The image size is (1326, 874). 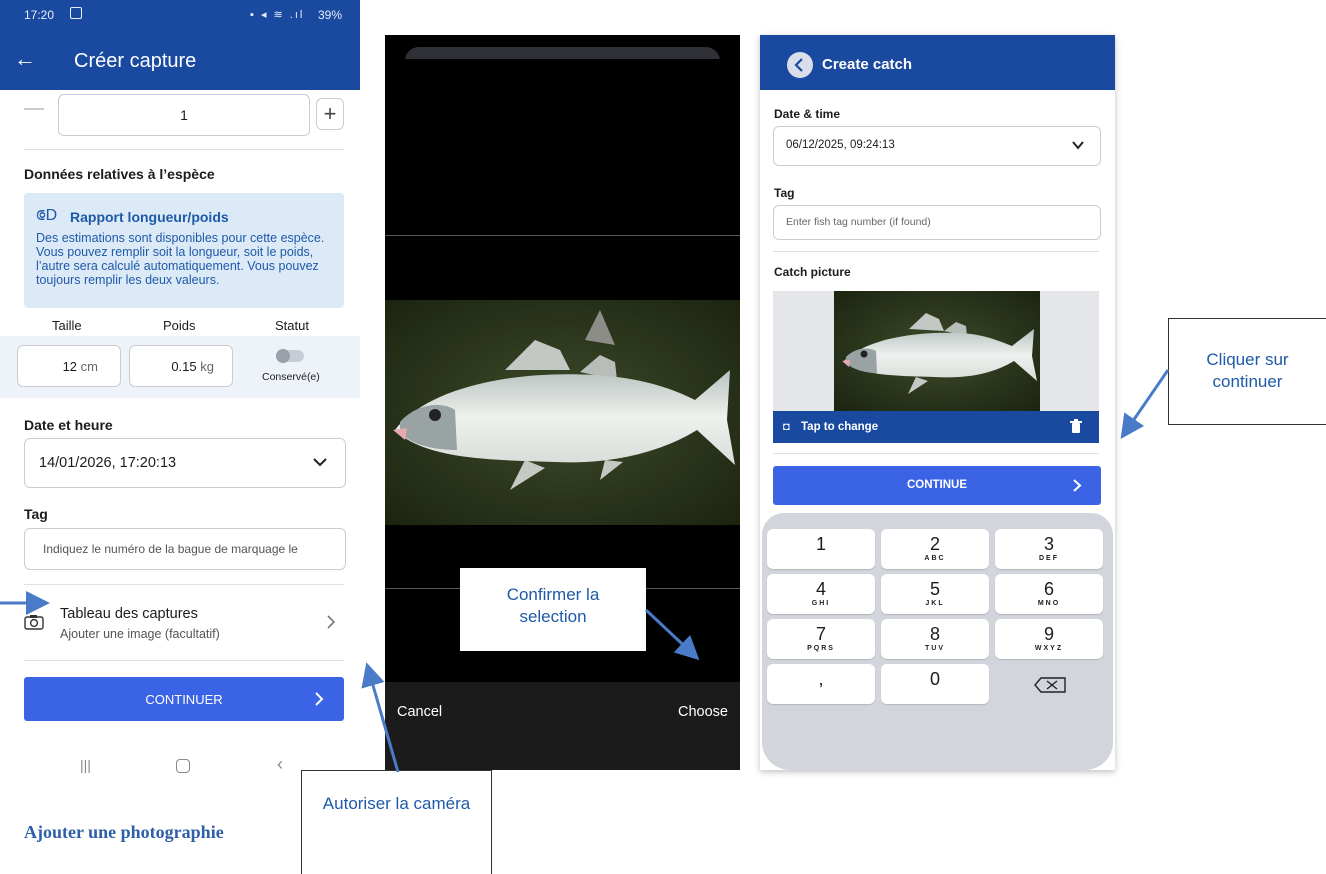 I want to click on callout-continue: Cliquer sur continuer, so click(x=1247, y=371).